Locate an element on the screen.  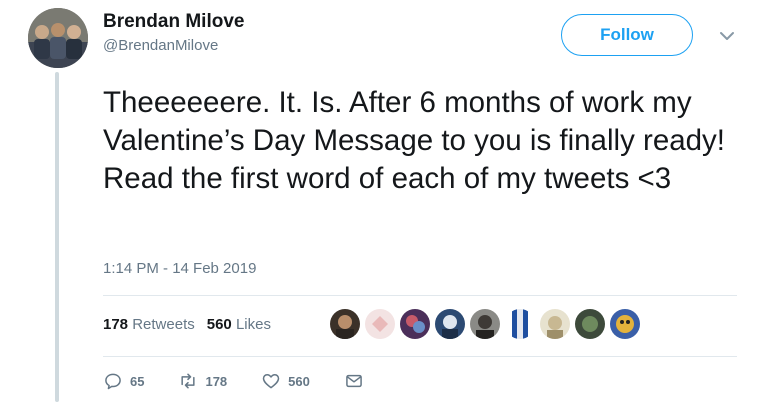
retweets-label: Retweets is located at coordinates (163, 324).